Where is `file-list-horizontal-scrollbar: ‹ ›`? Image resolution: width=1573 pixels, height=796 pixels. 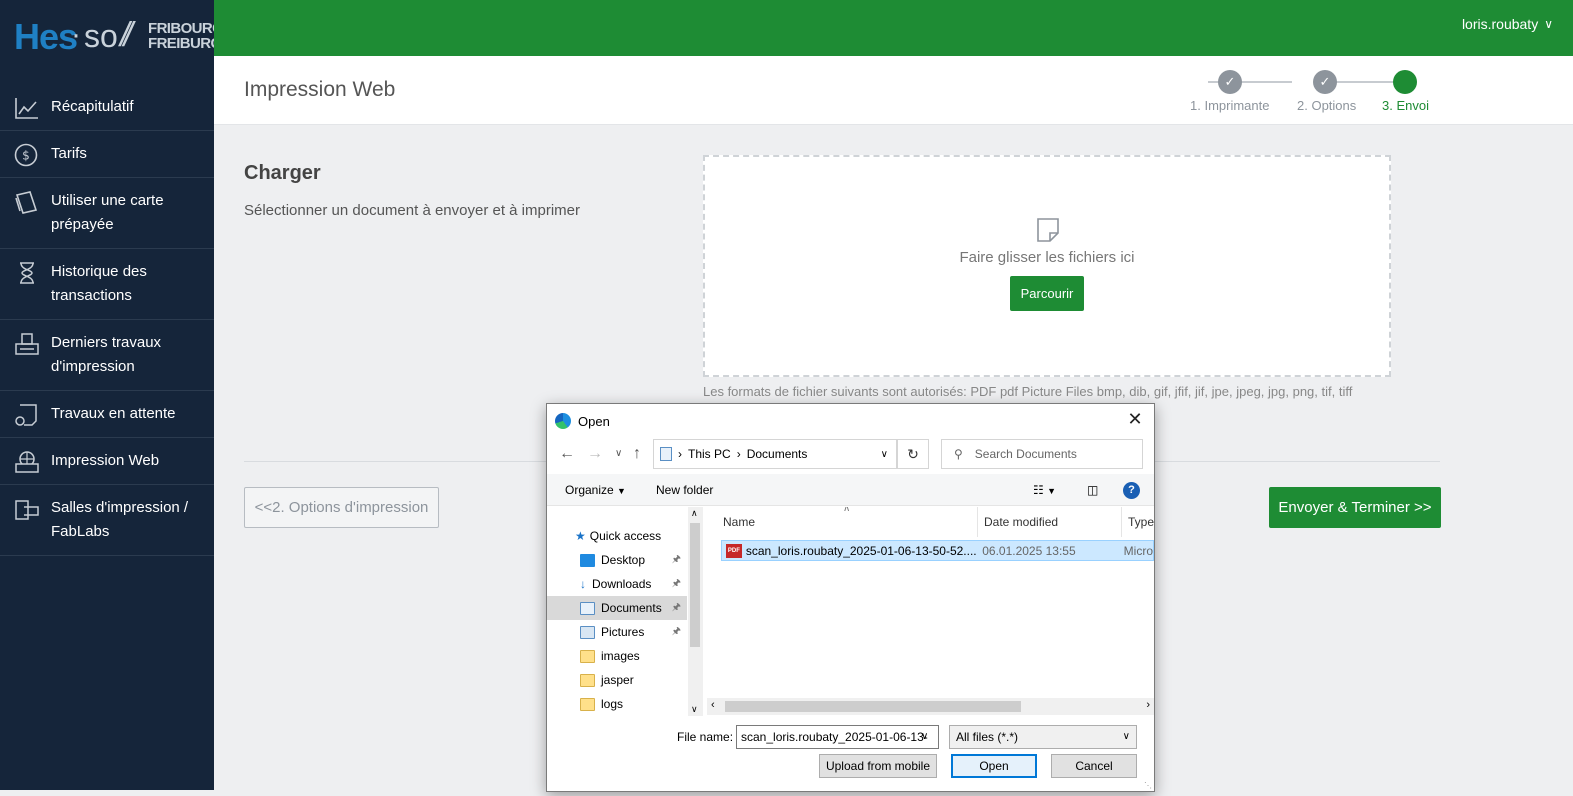
file-list-horizontal-scrollbar: ‹ › is located at coordinates (930, 706).